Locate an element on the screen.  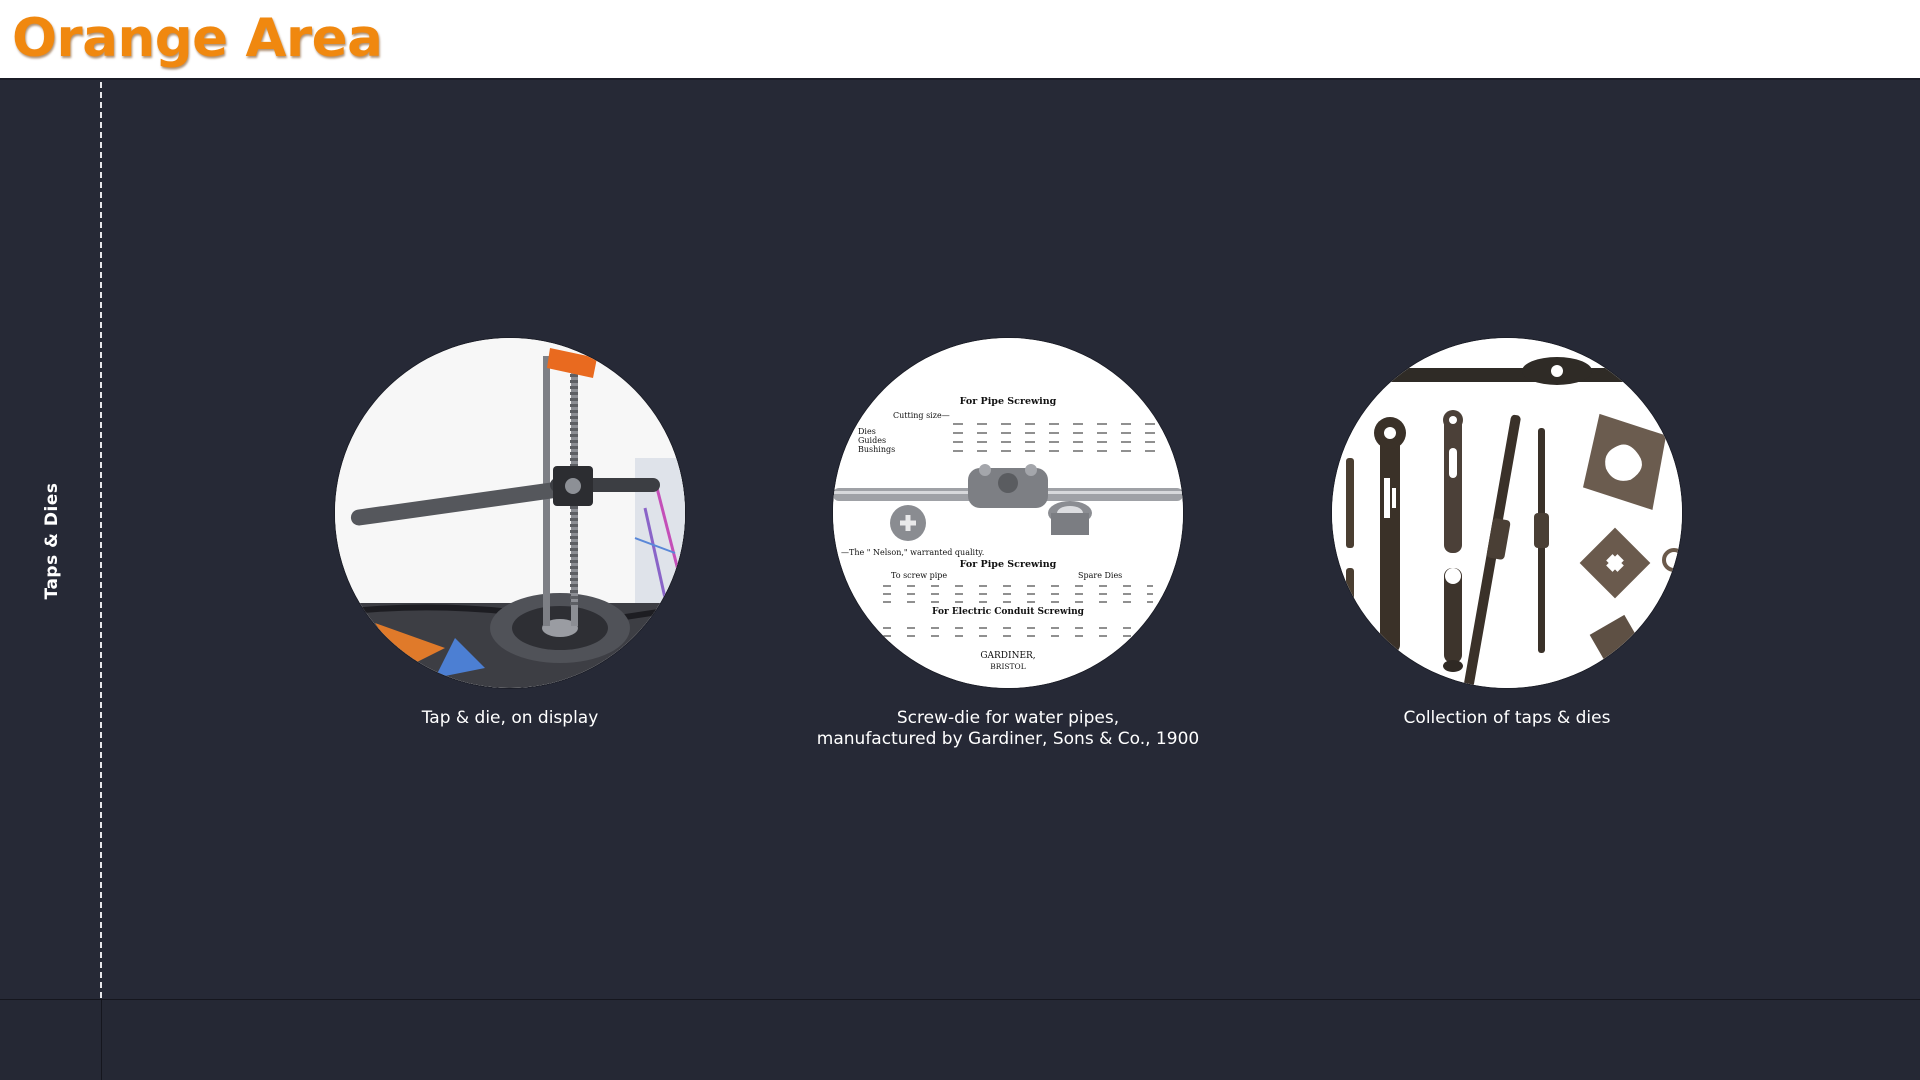
timeline-divider is located at coordinates (101, 540).